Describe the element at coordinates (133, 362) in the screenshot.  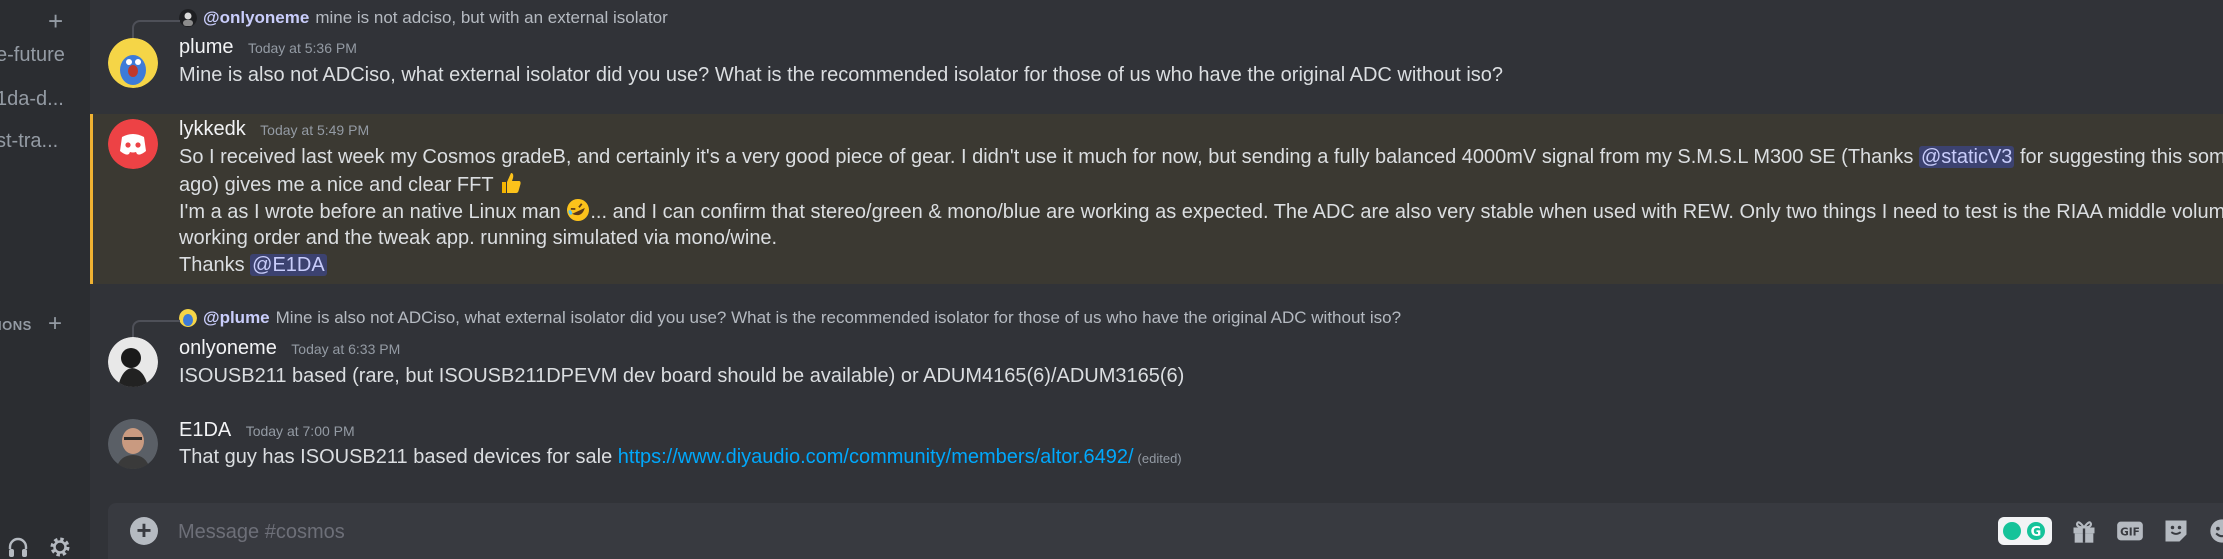
I see `avatar-onlyoneme` at that location.